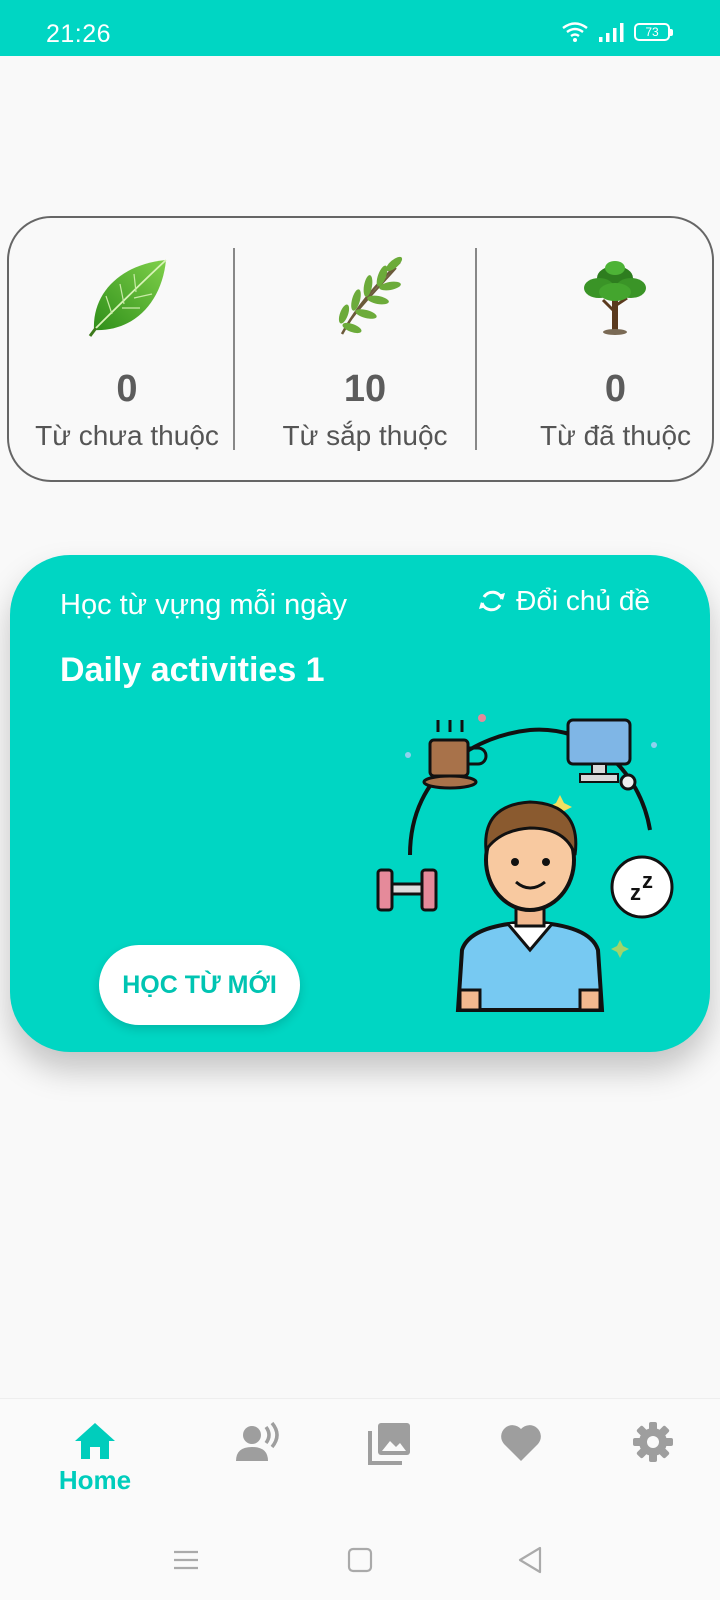 The height and width of the screenshot is (1600, 720). What do you see at coordinates (492, 601) in the screenshot?
I see `refresh-icon` at bounding box center [492, 601].